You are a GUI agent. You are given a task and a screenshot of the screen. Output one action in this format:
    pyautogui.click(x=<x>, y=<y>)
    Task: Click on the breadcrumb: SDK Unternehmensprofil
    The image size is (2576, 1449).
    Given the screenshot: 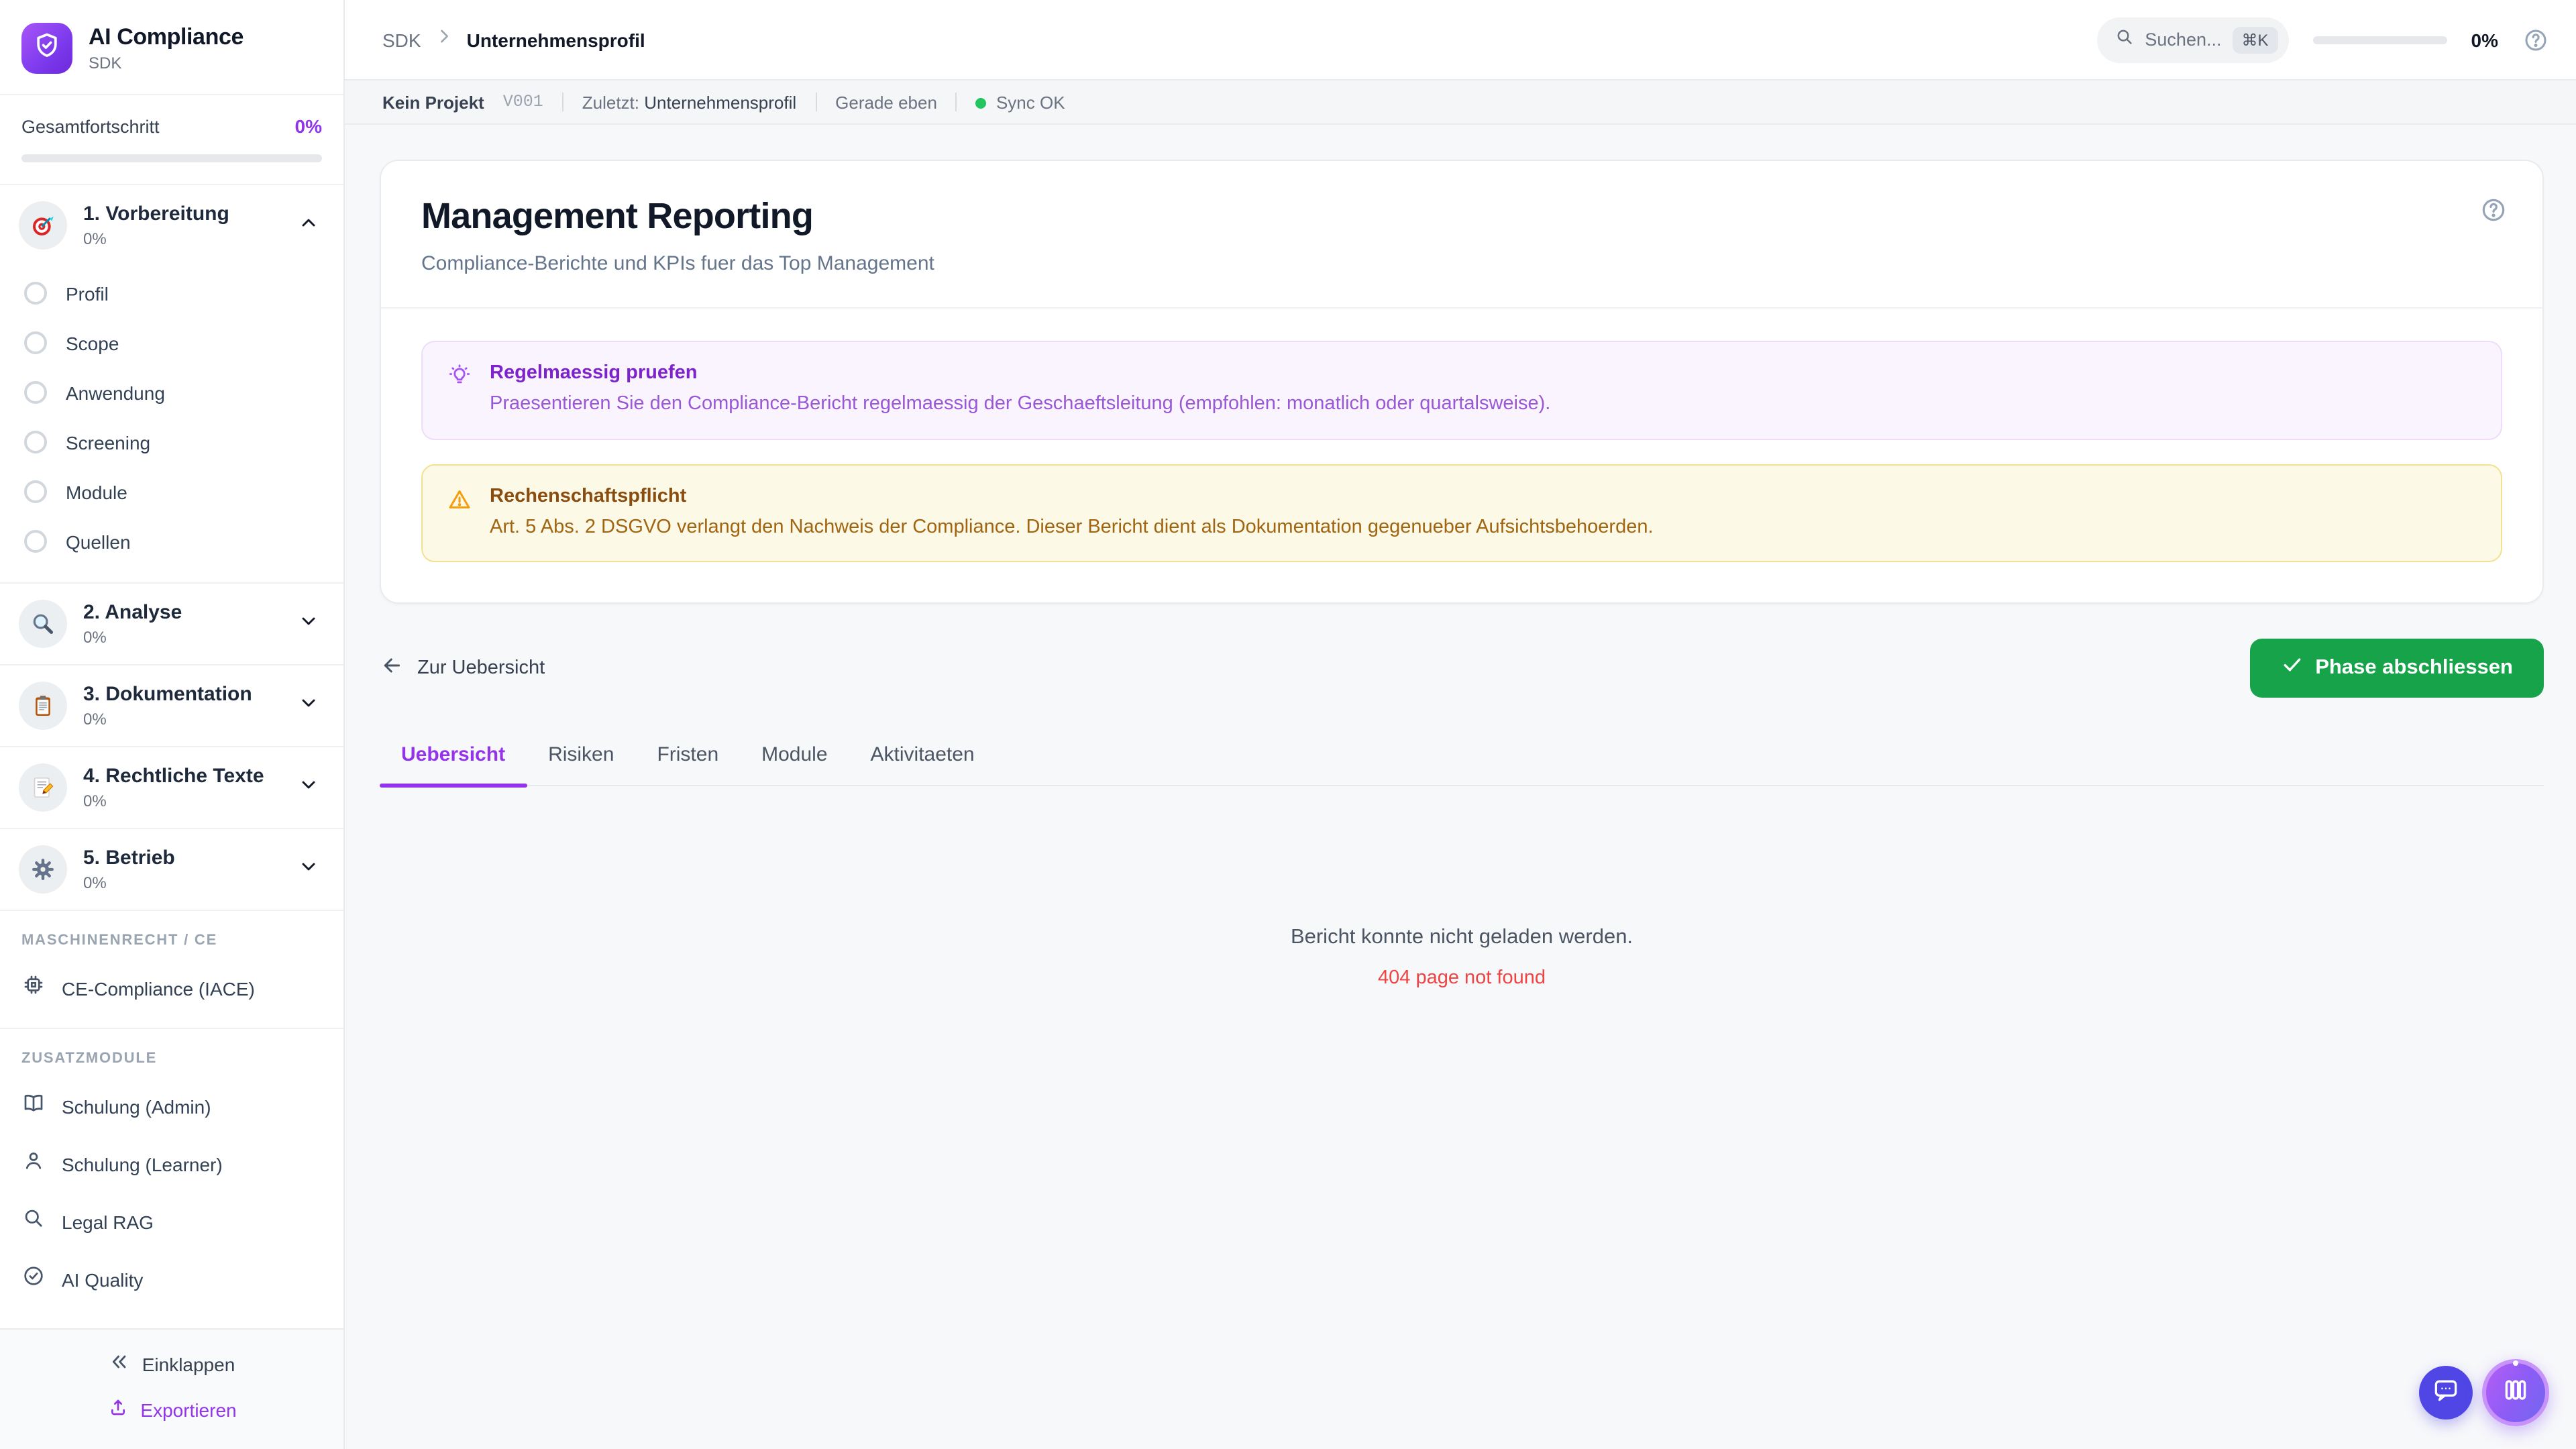 What is the action you would take?
    pyautogui.click(x=513, y=39)
    